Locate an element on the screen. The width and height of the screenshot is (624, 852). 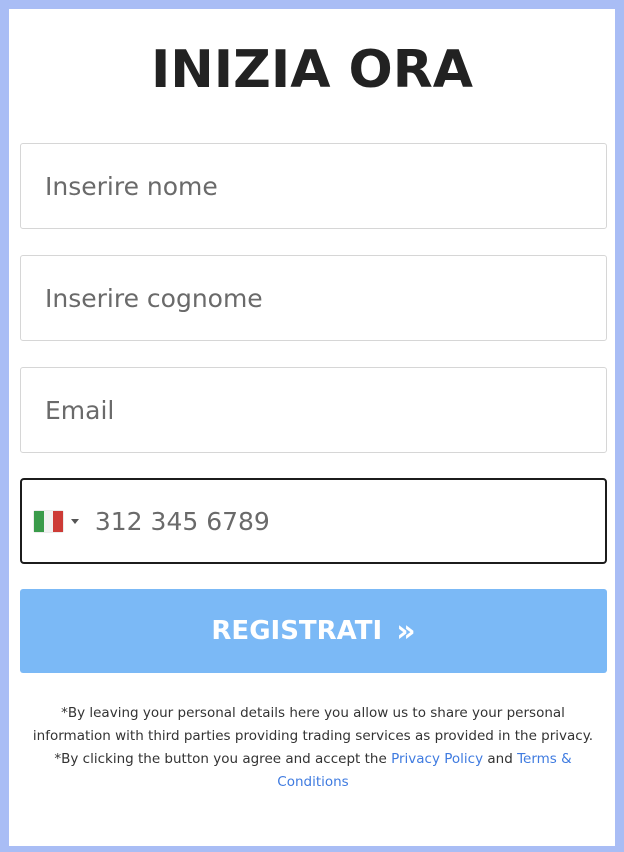
last-name-input is located at coordinates (313, 298).